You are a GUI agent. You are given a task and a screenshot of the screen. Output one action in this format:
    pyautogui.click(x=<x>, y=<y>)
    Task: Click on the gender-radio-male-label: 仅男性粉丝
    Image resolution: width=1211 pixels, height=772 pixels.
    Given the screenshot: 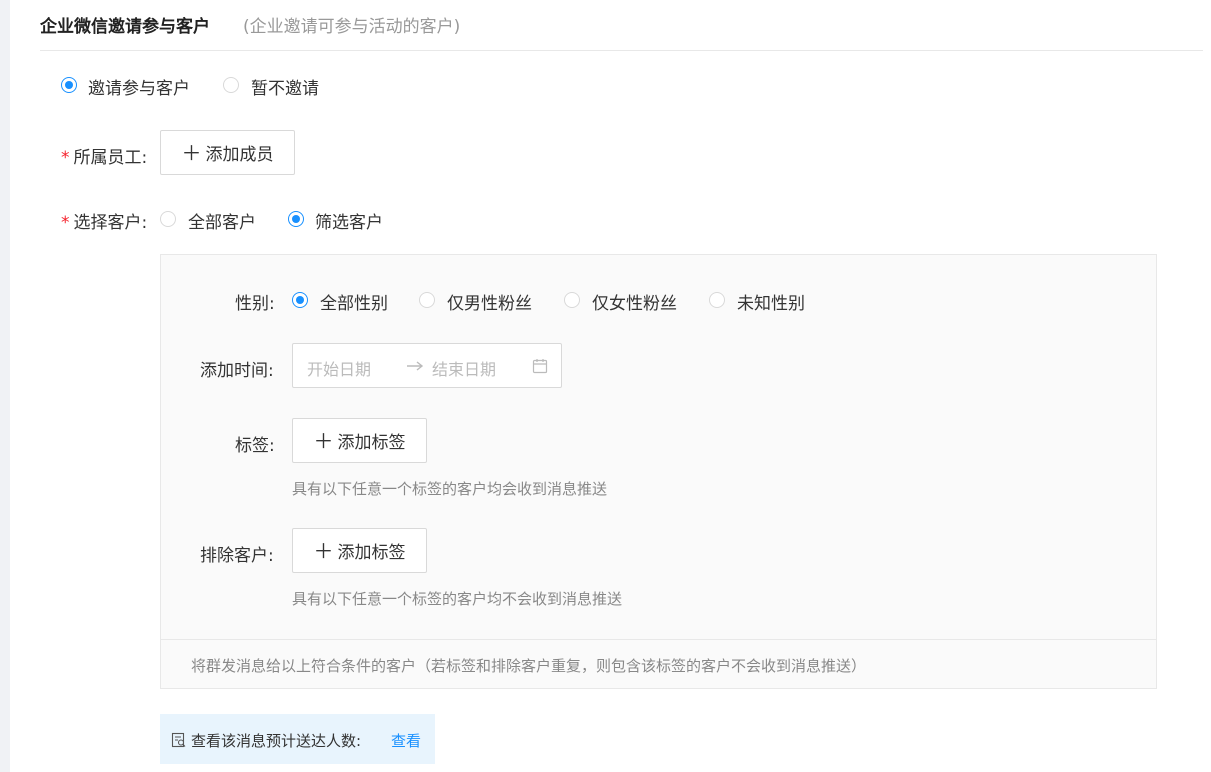 What is the action you would take?
    pyautogui.click(x=489, y=301)
    